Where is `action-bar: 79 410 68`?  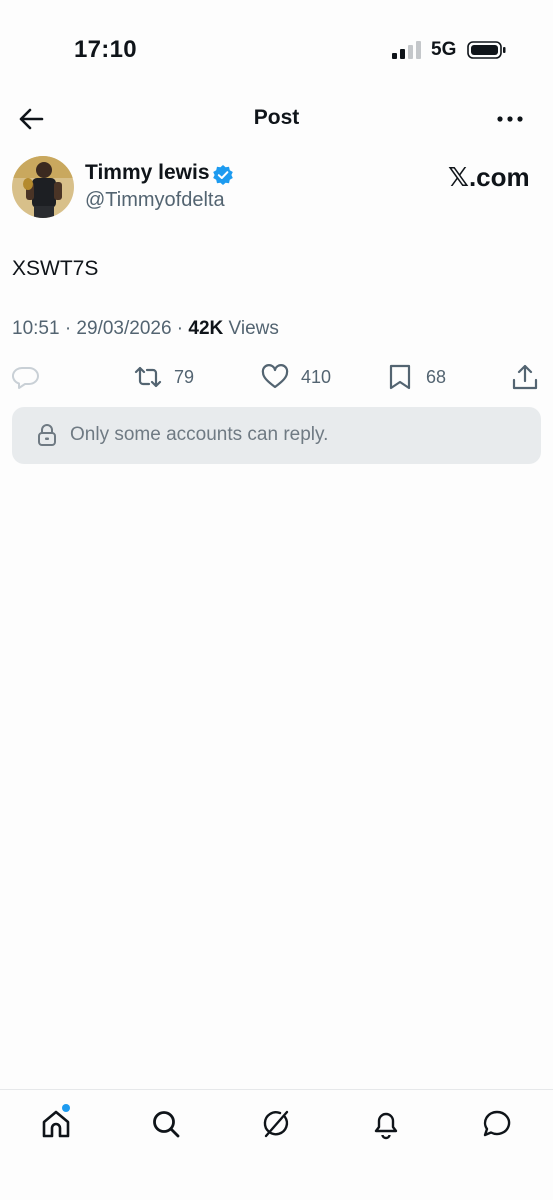
action-bar: 79 410 68 is located at coordinates (276, 377).